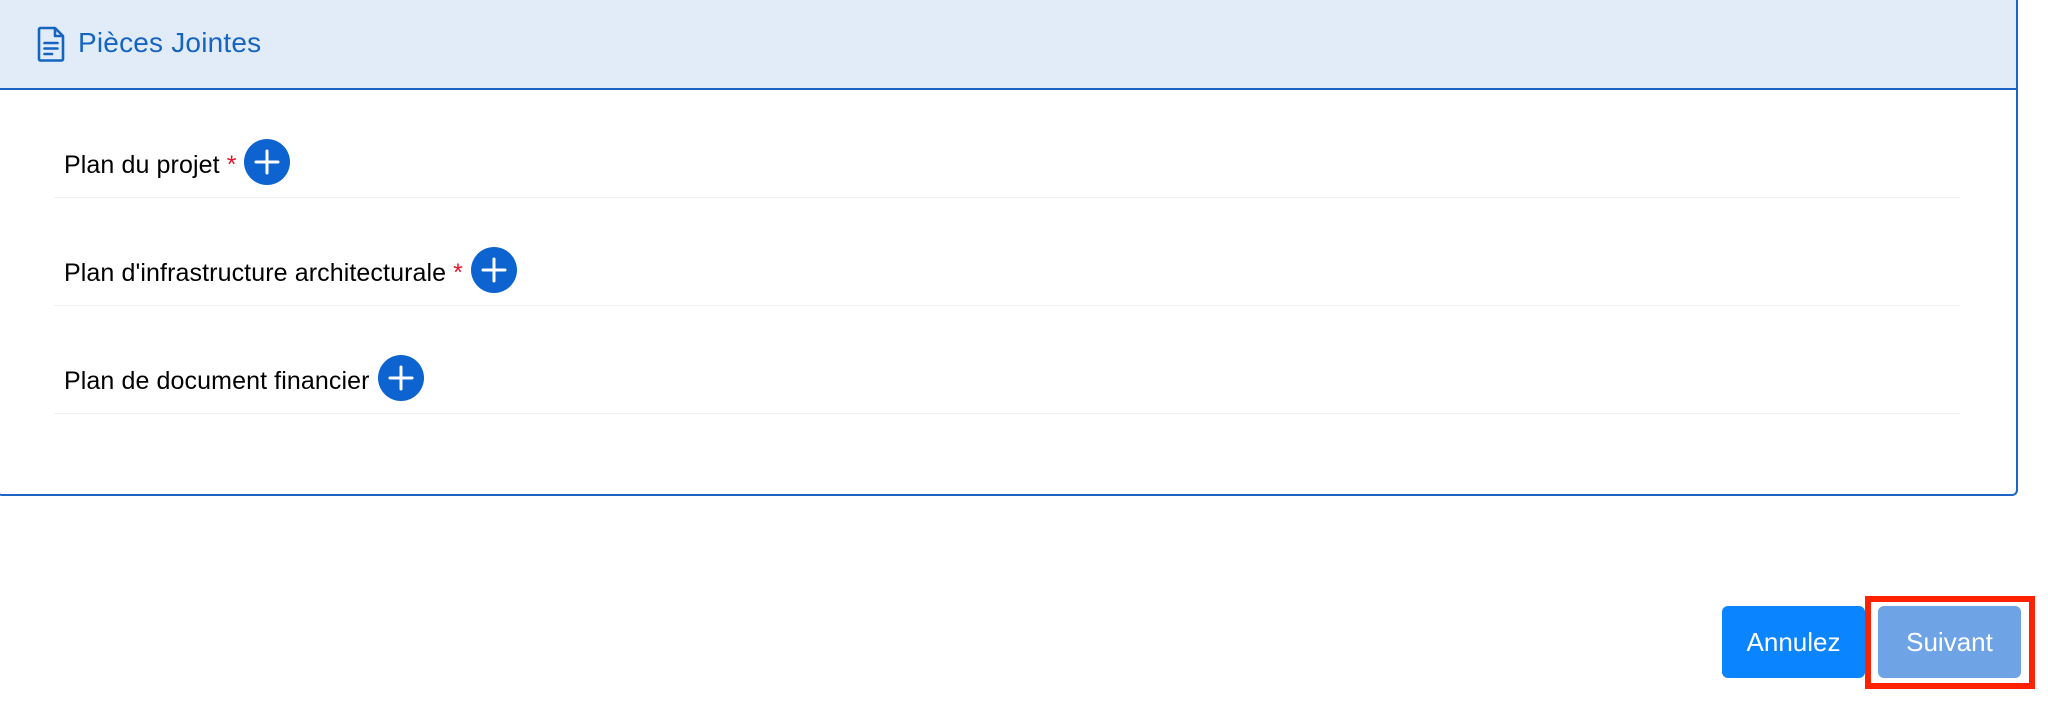  I want to click on attachment-label: Plan d'infrastructure architecturale, so click(255, 272).